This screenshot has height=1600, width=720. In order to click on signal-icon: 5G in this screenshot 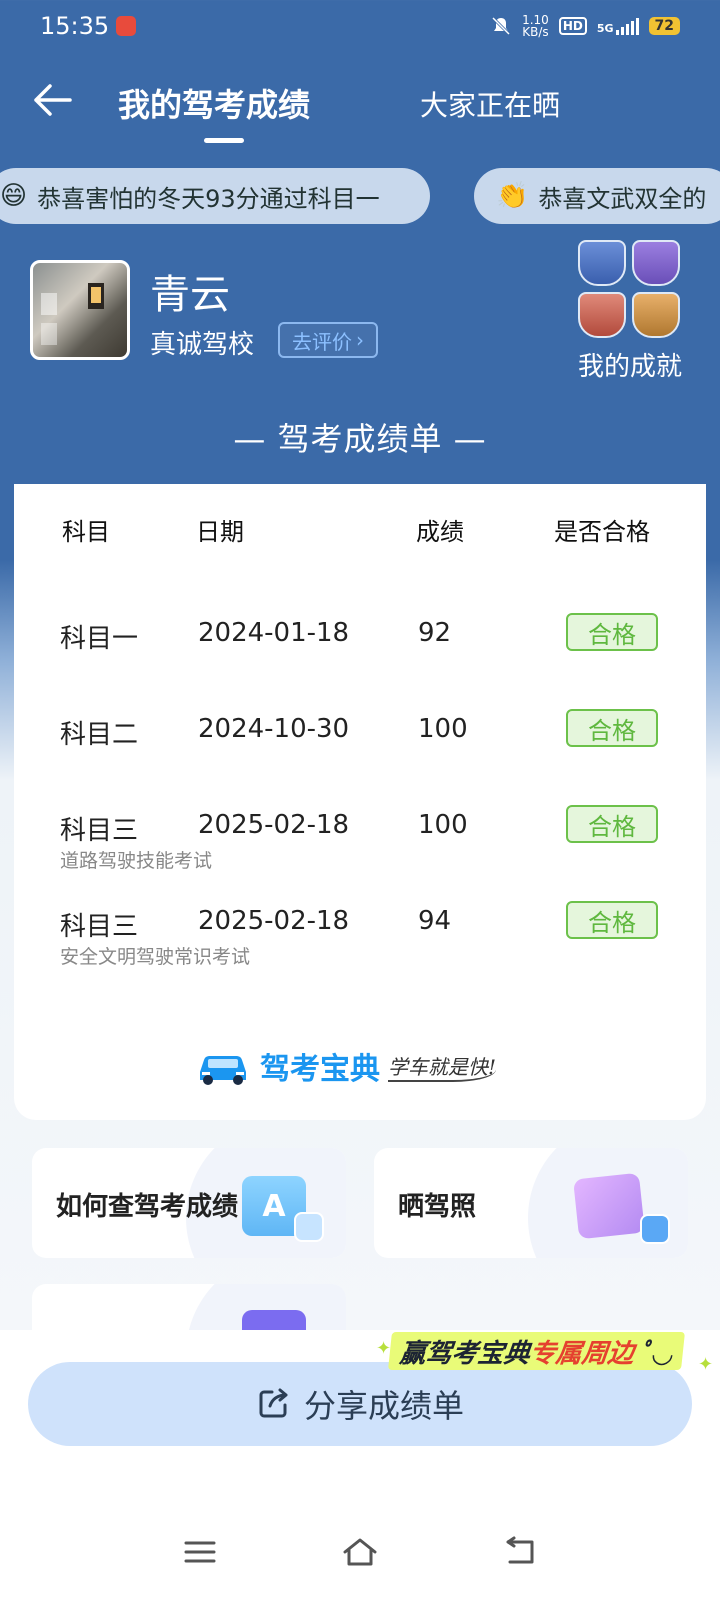, I will do `click(618, 26)`.